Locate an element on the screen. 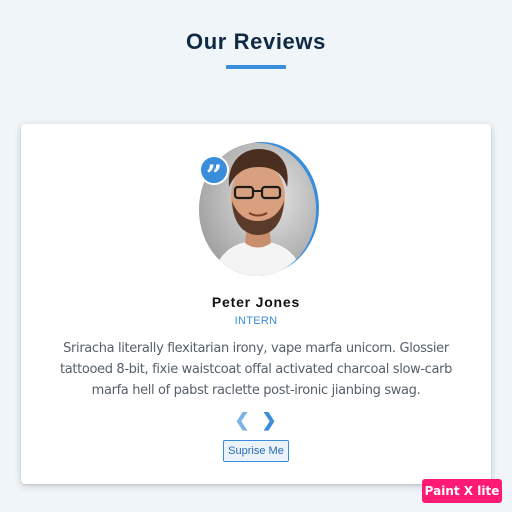  prev-button: ❮ is located at coordinates (242, 420).